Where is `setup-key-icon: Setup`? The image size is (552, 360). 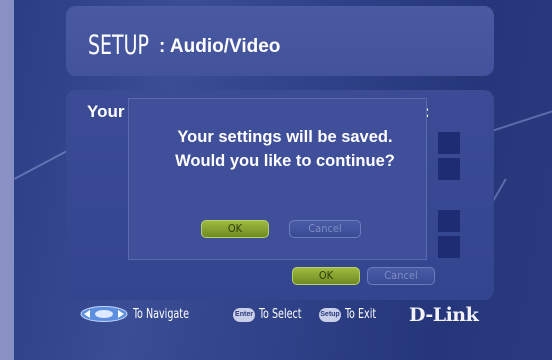 setup-key-icon: Setup is located at coordinates (330, 315).